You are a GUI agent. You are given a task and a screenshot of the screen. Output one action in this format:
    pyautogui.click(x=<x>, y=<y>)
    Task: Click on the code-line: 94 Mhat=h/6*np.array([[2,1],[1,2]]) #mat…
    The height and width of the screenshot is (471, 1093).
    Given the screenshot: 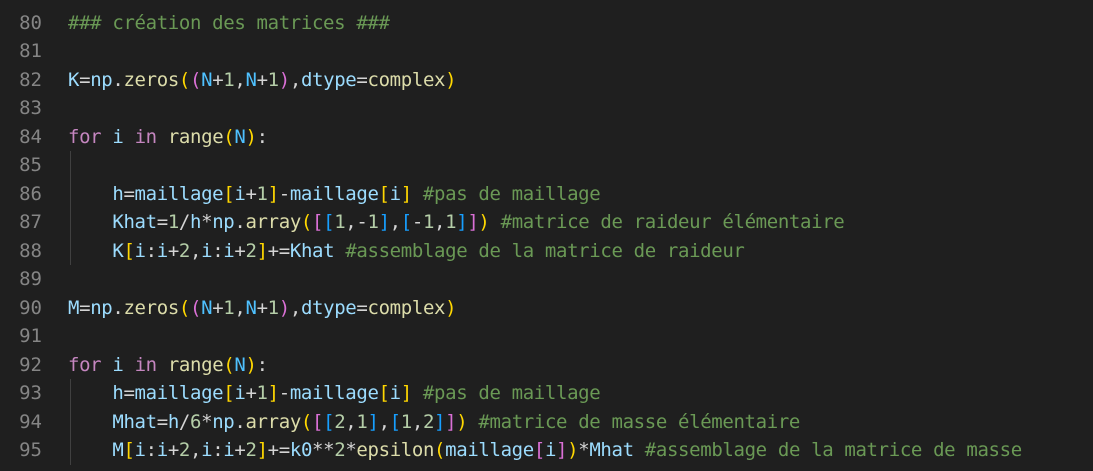 What is the action you would take?
    pyautogui.click(x=546, y=422)
    